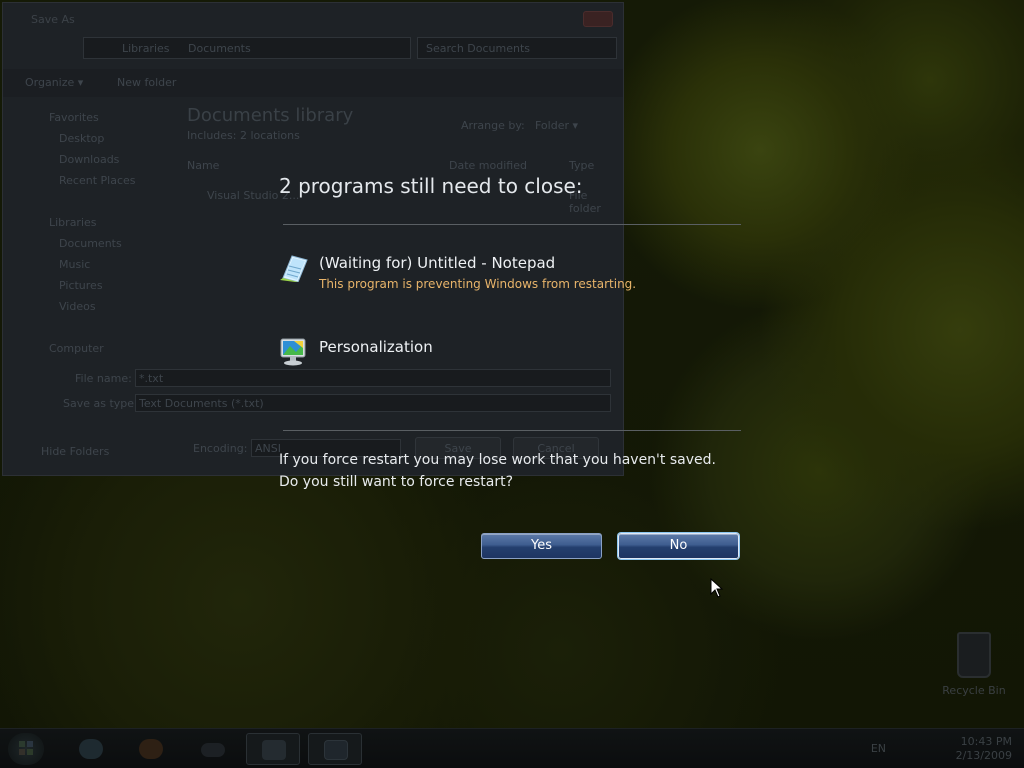  I want to click on yes-button: Yes, so click(541, 546).